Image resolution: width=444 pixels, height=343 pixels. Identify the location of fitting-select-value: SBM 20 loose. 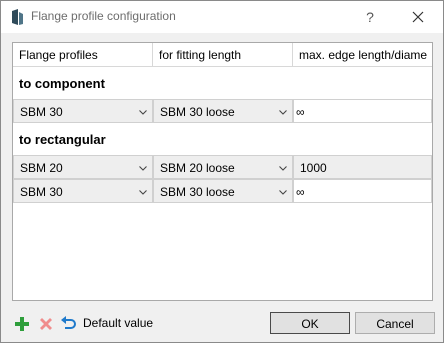
(197, 168).